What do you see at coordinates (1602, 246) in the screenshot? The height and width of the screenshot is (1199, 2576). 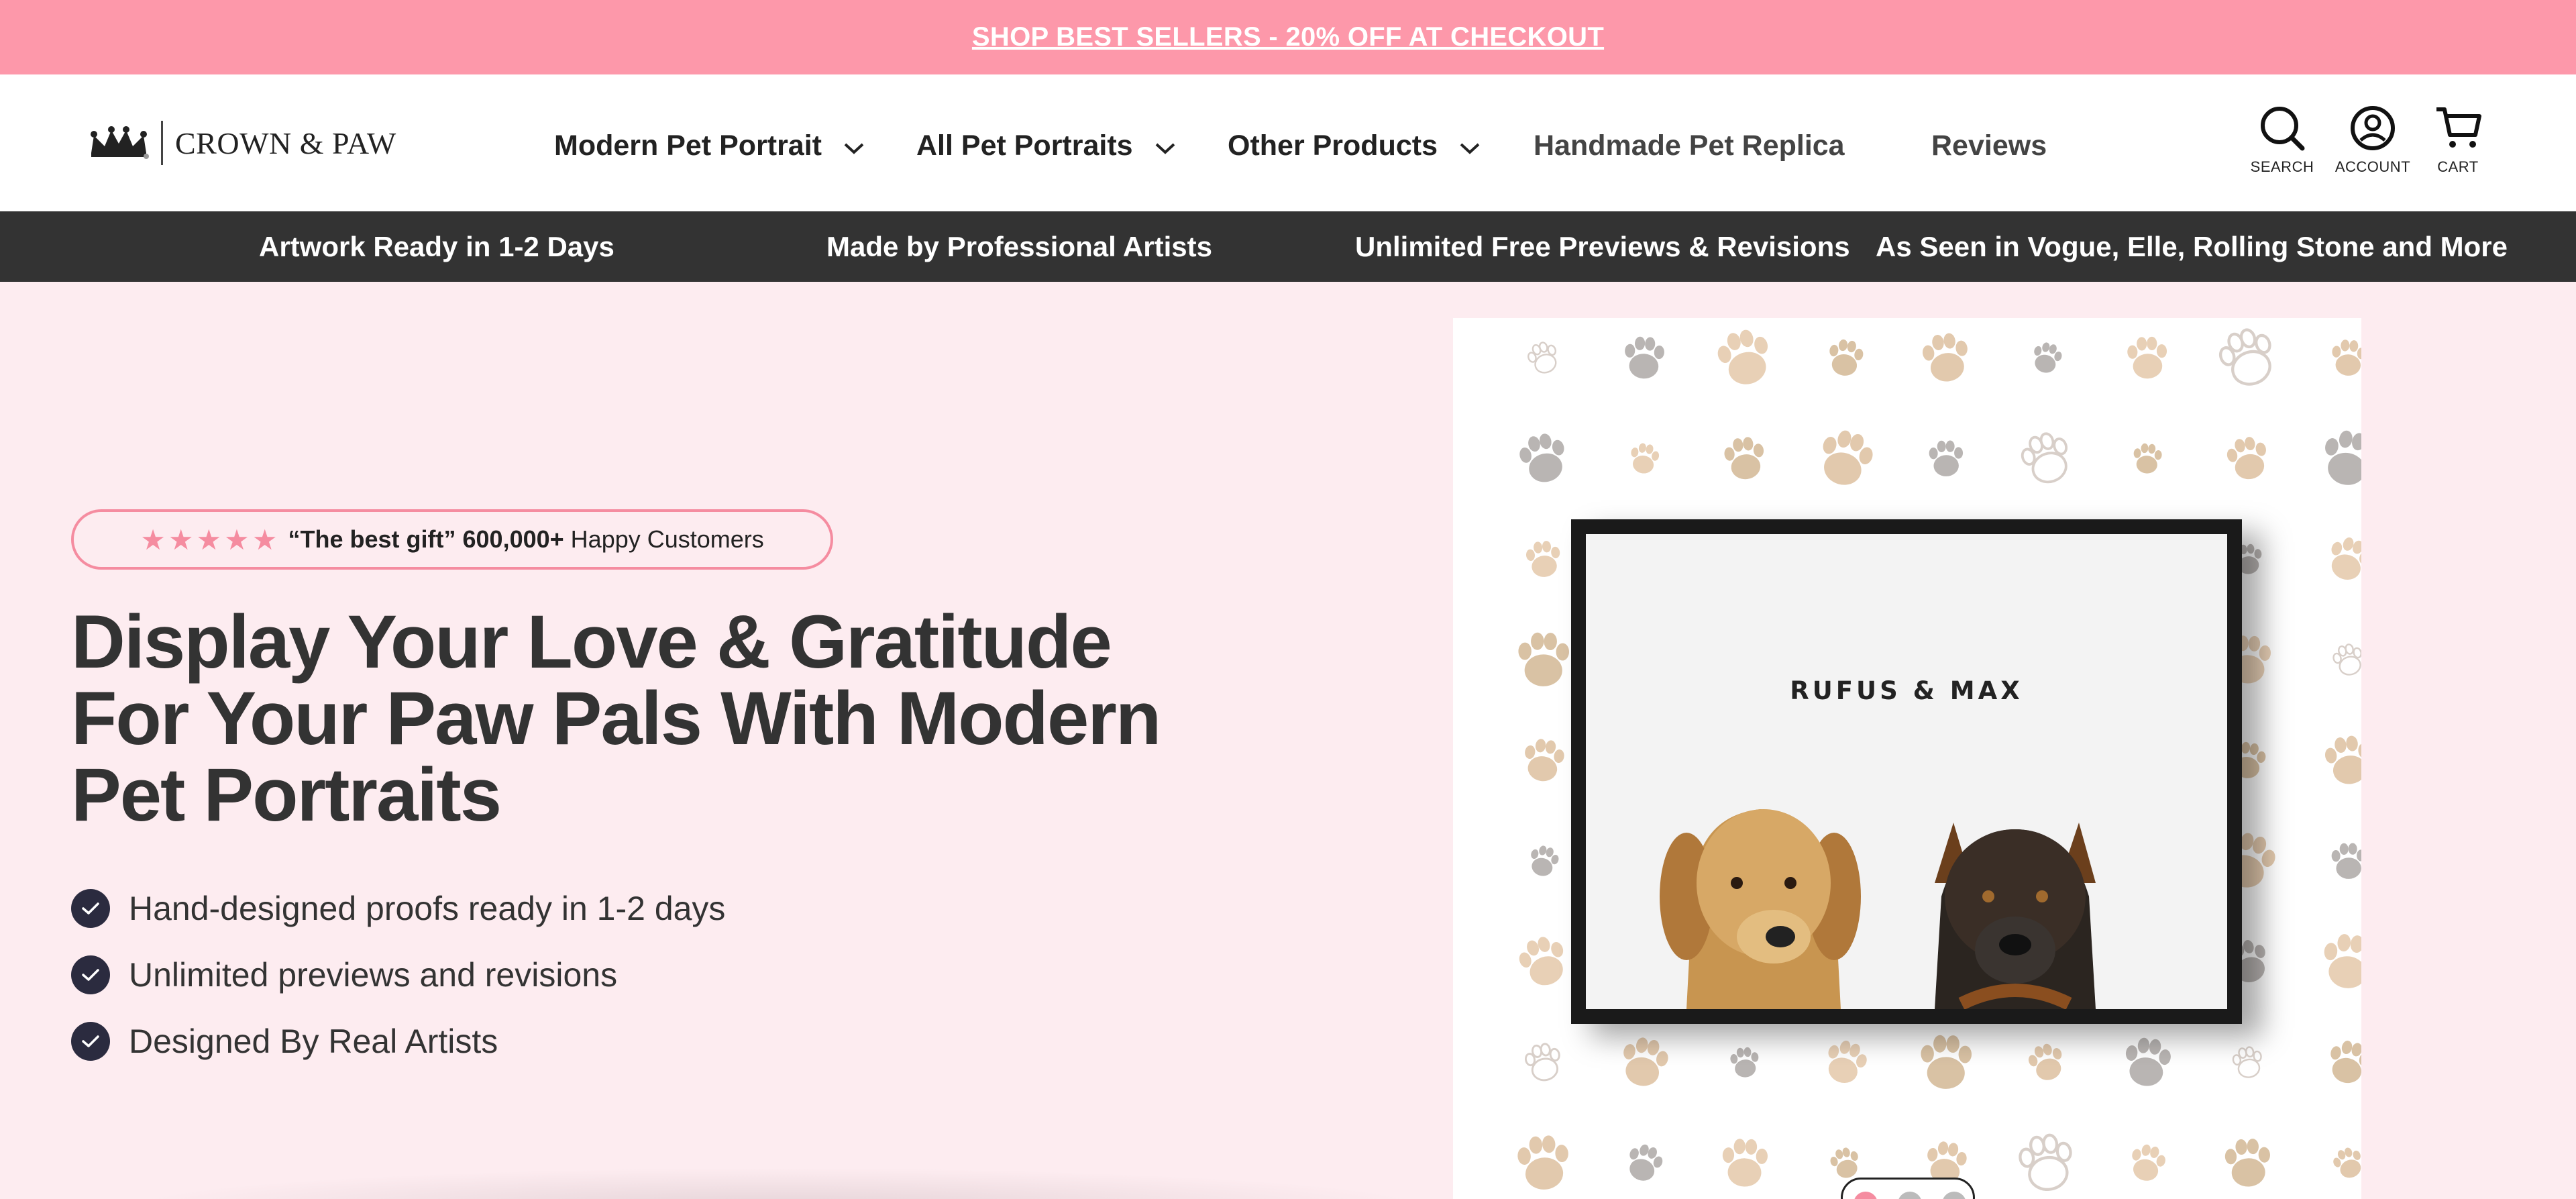 I see `usp-item: Unlimited Free Previews & Revisions` at bounding box center [1602, 246].